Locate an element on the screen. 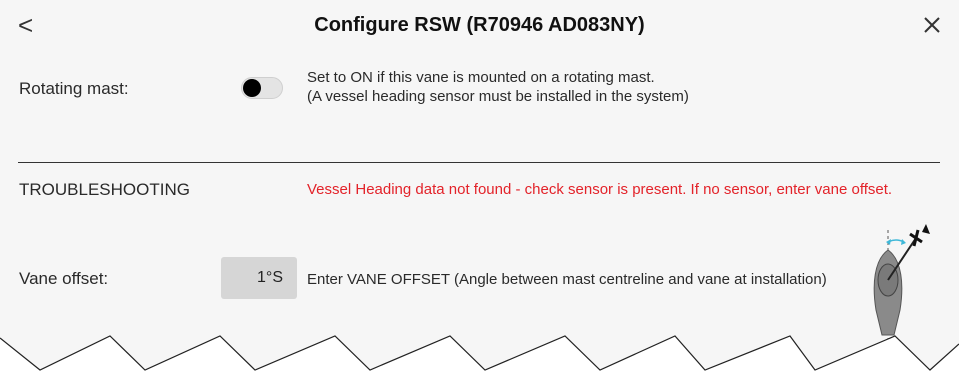 This screenshot has width=959, height=374. toggle-knob is located at coordinates (252, 88).